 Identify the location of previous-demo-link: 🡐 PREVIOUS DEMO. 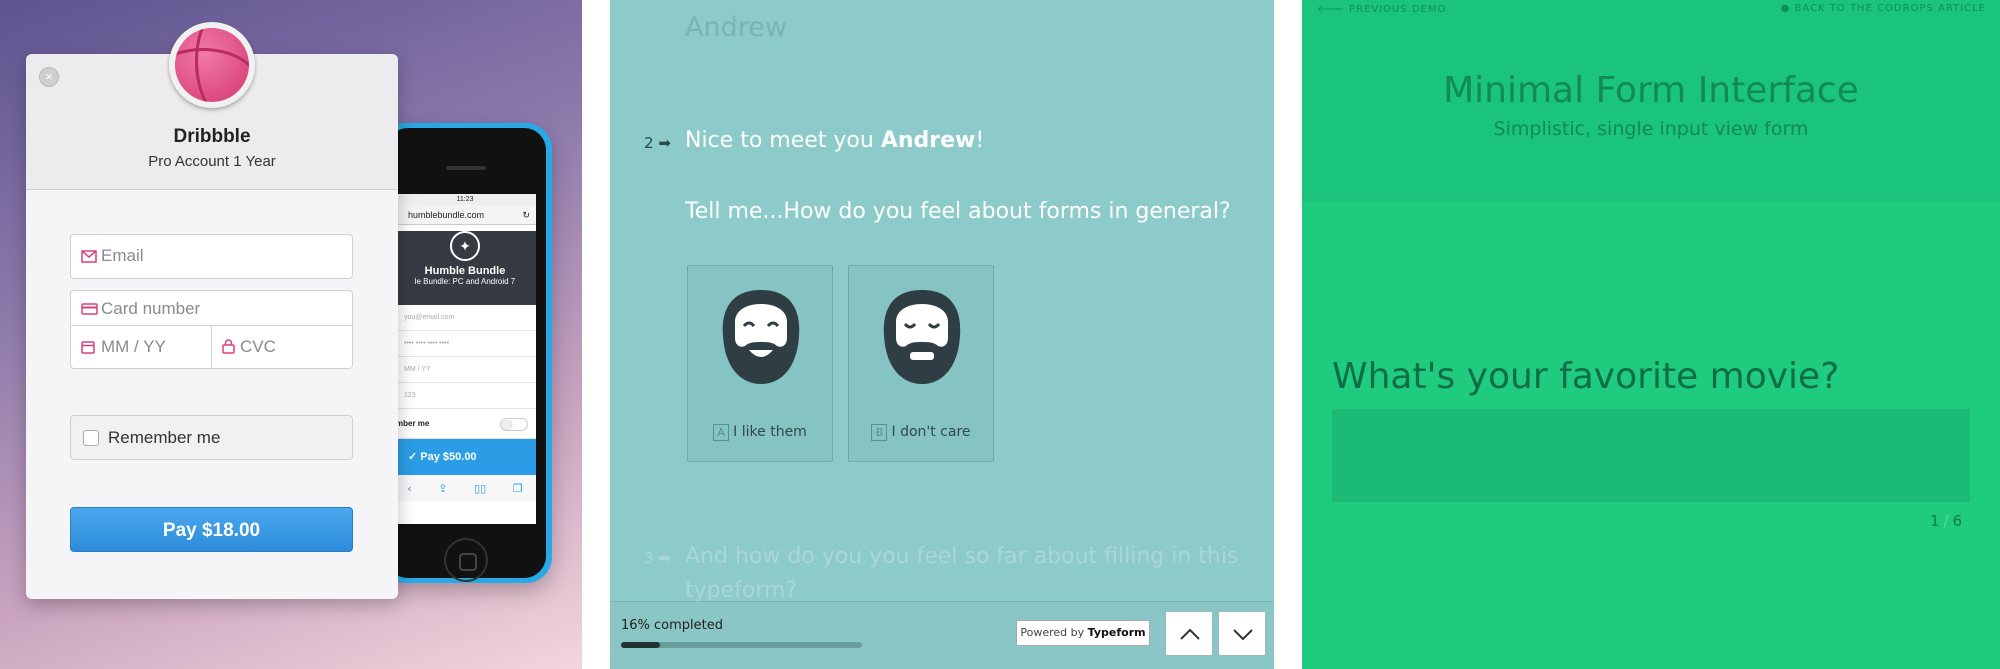
(1381, 9).